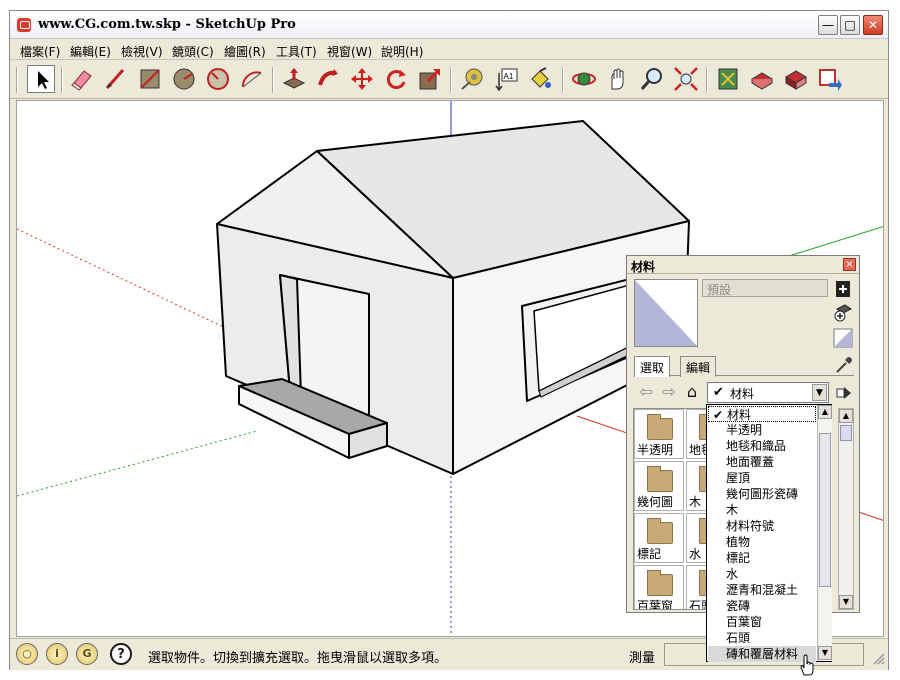  Describe the element at coordinates (762, 542) in the screenshot. I see `dropdown-item: 植物` at that location.